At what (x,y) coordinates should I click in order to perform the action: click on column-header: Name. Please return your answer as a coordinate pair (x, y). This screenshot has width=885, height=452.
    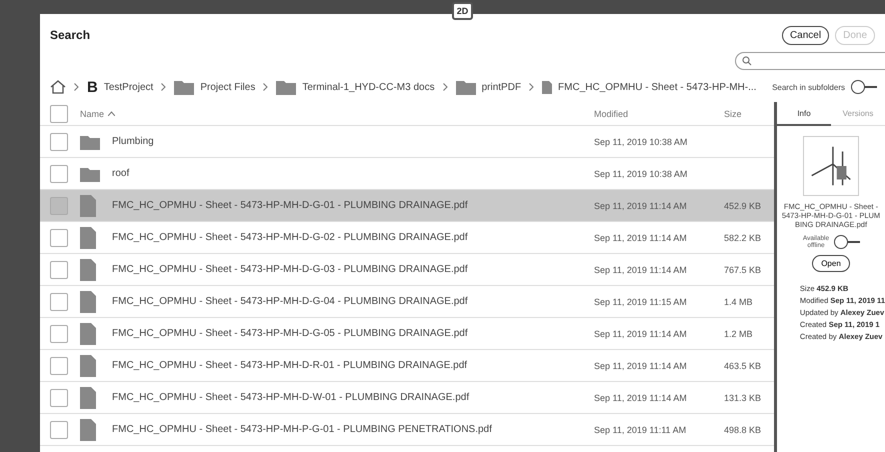
    Looking at the image, I should click on (337, 113).